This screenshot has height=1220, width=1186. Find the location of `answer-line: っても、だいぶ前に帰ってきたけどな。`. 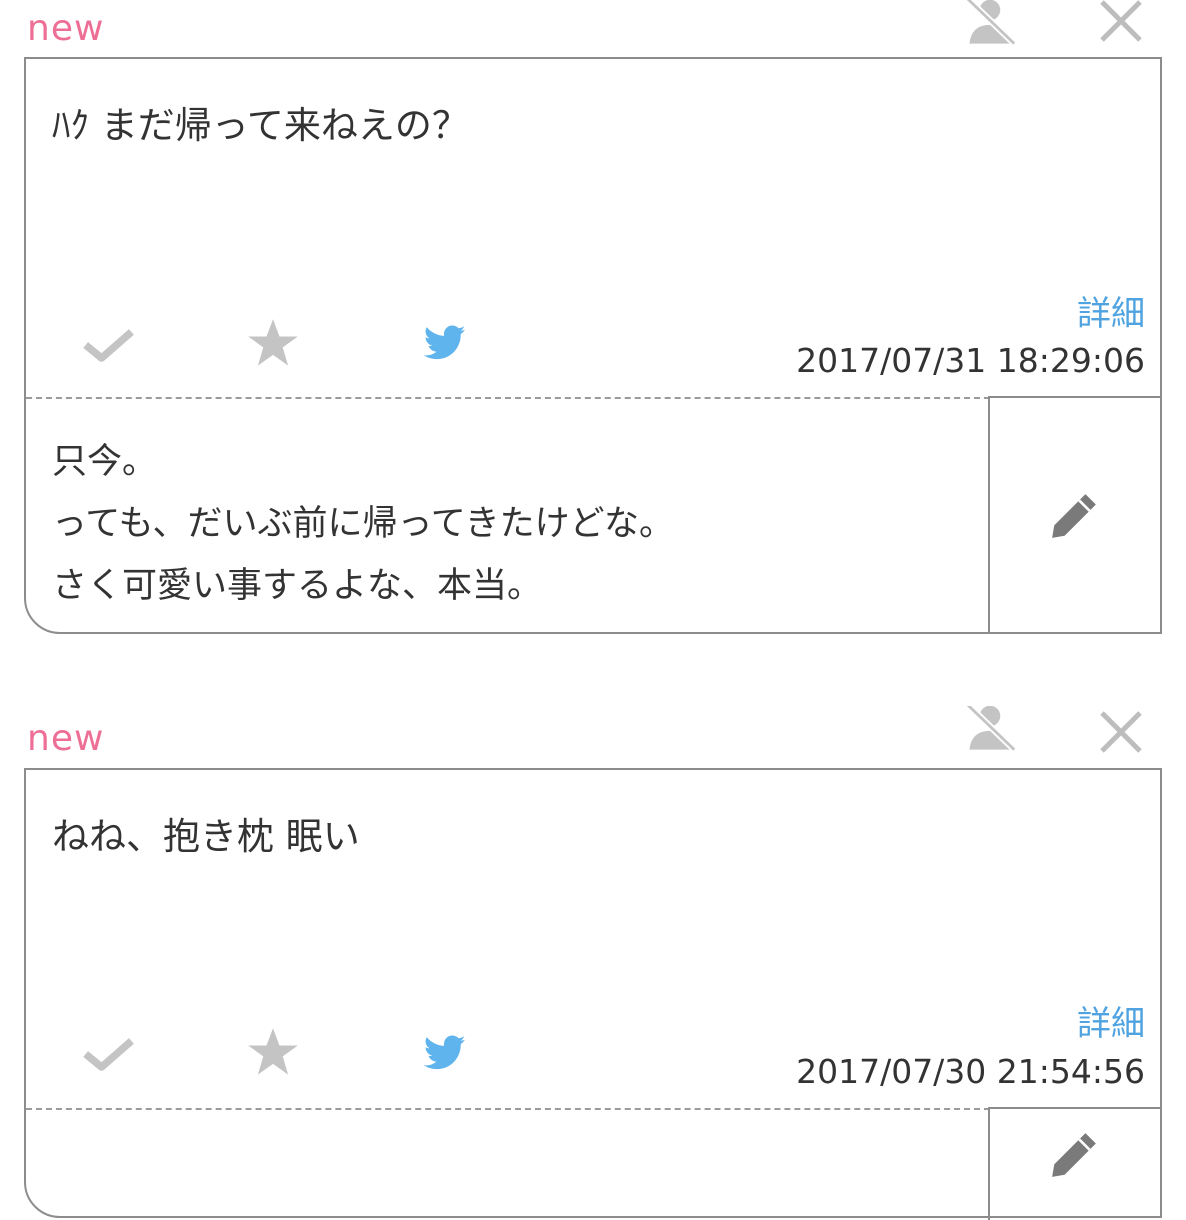

answer-line: っても、だいぶ前に帰ってきたけどな。 is located at coordinates (363, 524).